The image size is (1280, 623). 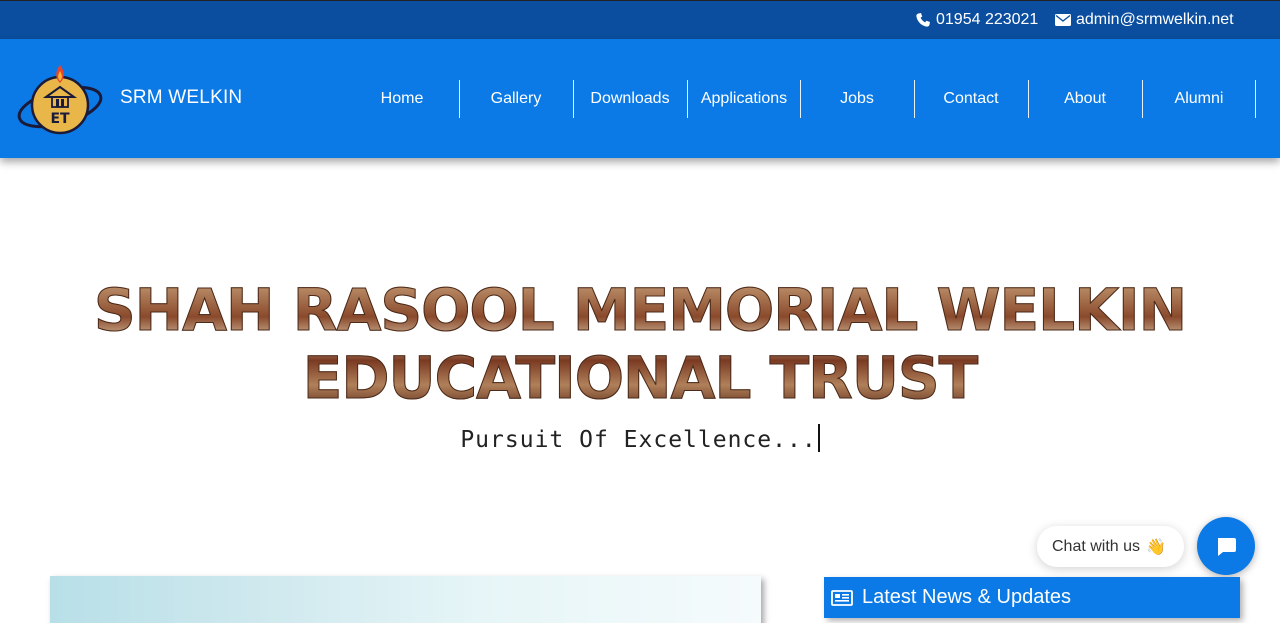 I want to click on envelope-icon, so click(x=1063, y=20).